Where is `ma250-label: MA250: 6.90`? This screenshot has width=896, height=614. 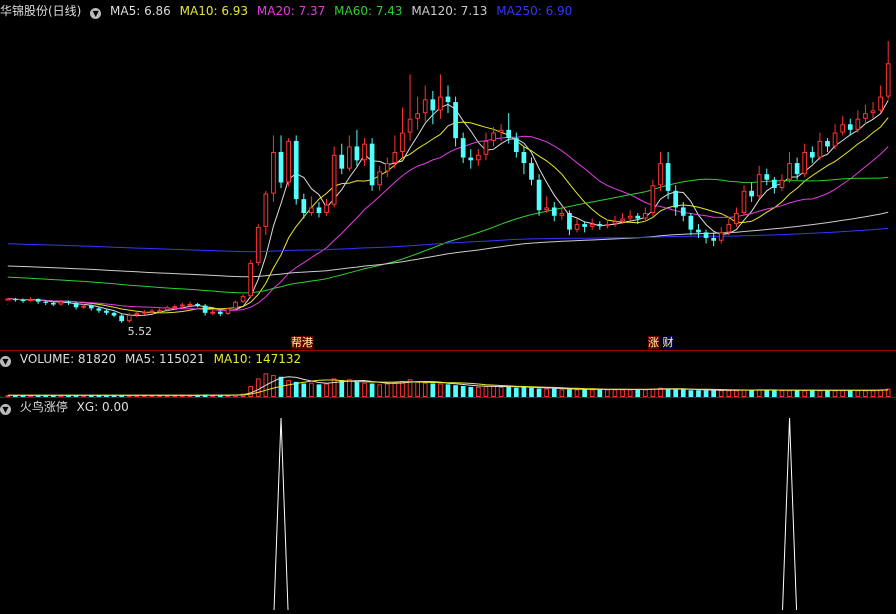
ma250-label: MA250: 6.90 is located at coordinates (534, 11).